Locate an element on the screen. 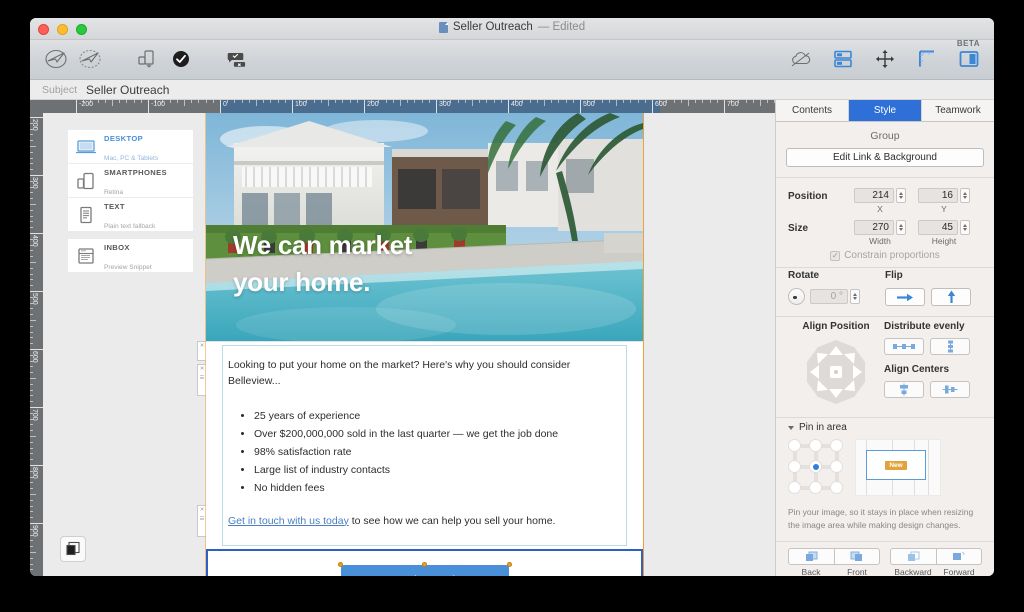 The height and width of the screenshot is (612, 1024). pin-anchor-mr is located at coordinates (836, 466).